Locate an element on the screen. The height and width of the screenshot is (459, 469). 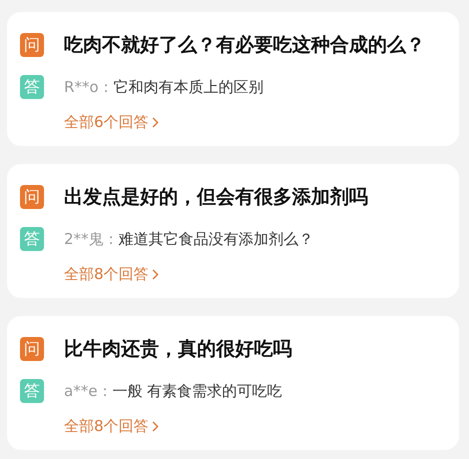
question-text: 比牛肉还贵，真的很好吃吗 is located at coordinates (178, 349).